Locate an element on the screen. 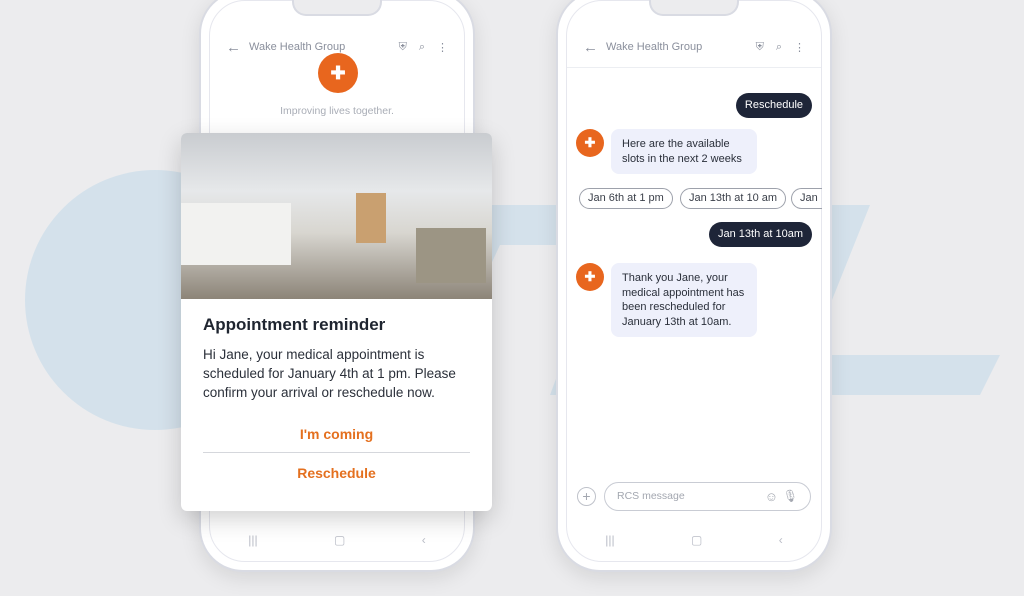 The image size is (1024, 596). slot-chip: Jan 6th at 1 pm is located at coordinates (626, 198).